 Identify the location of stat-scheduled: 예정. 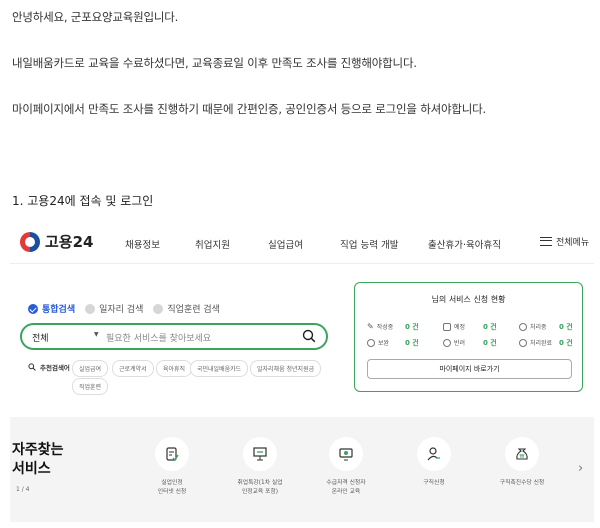
(454, 326).